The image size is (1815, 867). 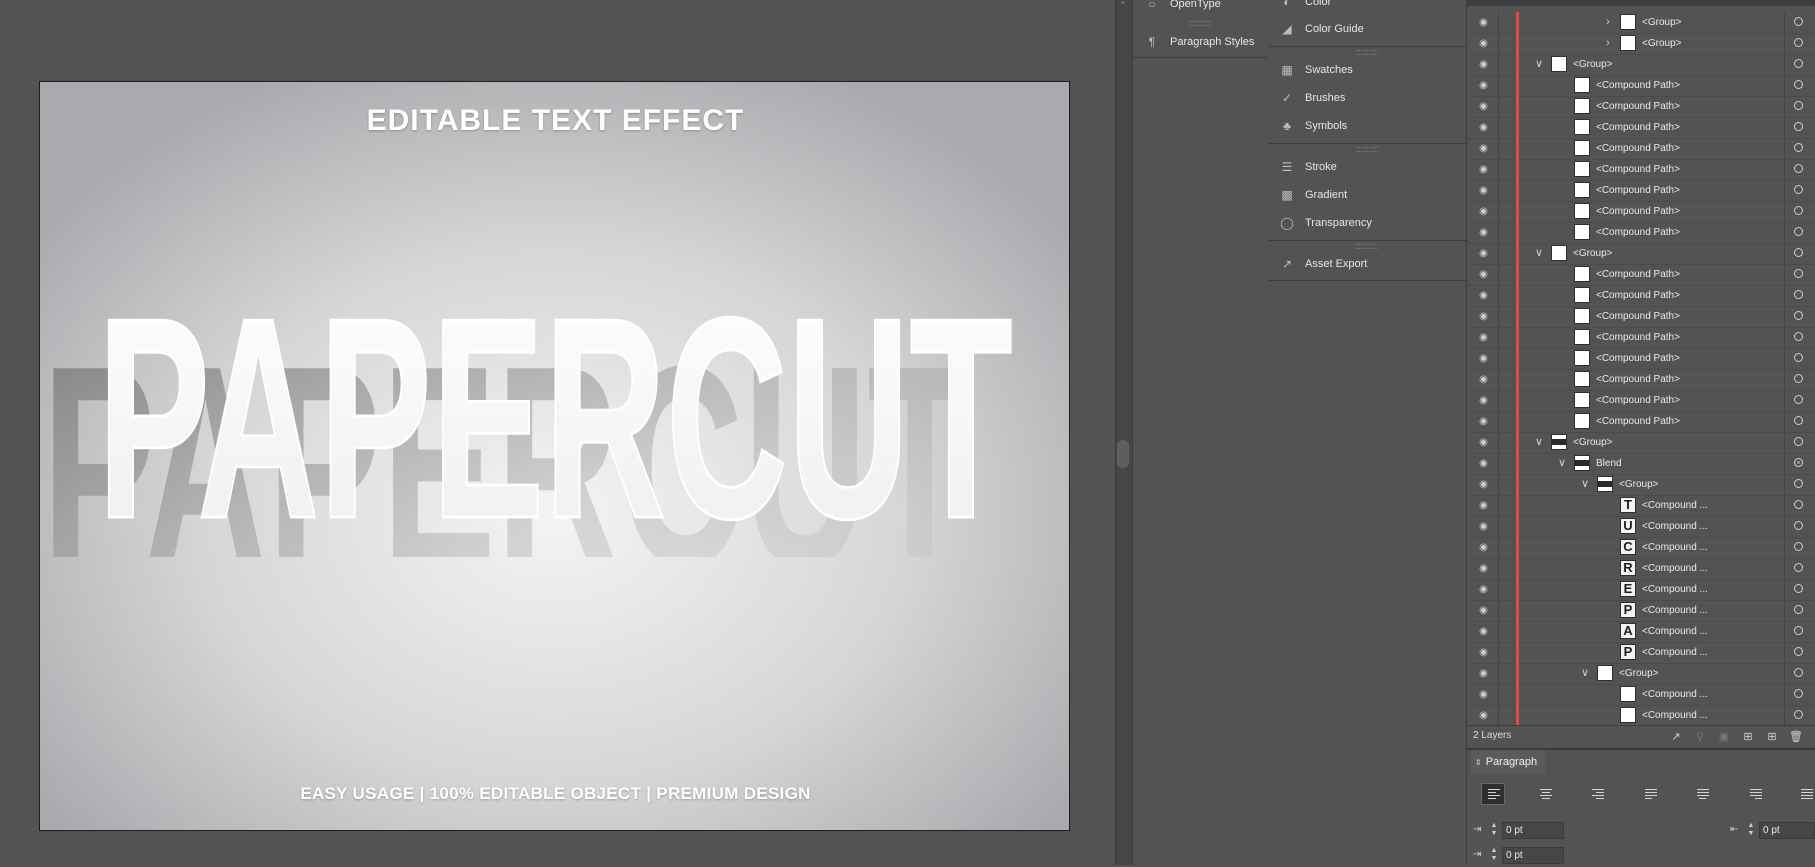 What do you see at coordinates (1641, 464) in the screenshot?
I see `layer-row: ◉ ∨ Blend` at bounding box center [1641, 464].